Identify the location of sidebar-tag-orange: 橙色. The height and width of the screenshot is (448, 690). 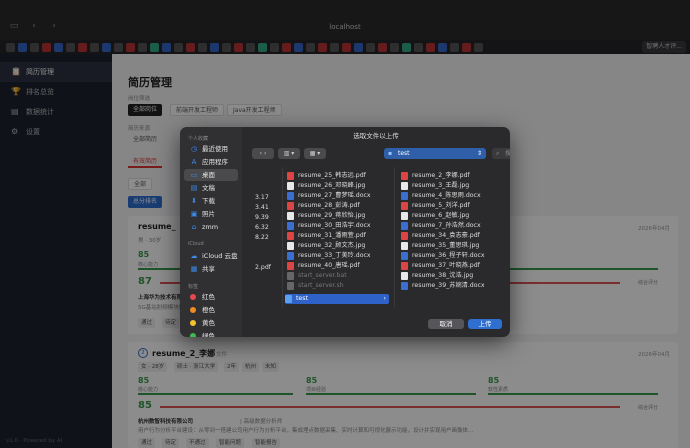
(211, 310).